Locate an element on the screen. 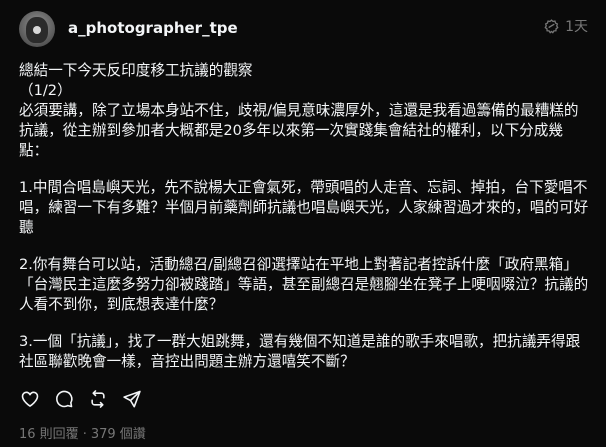 The height and width of the screenshot is (447, 606). repost-icon is located at coordinates (98, 401).